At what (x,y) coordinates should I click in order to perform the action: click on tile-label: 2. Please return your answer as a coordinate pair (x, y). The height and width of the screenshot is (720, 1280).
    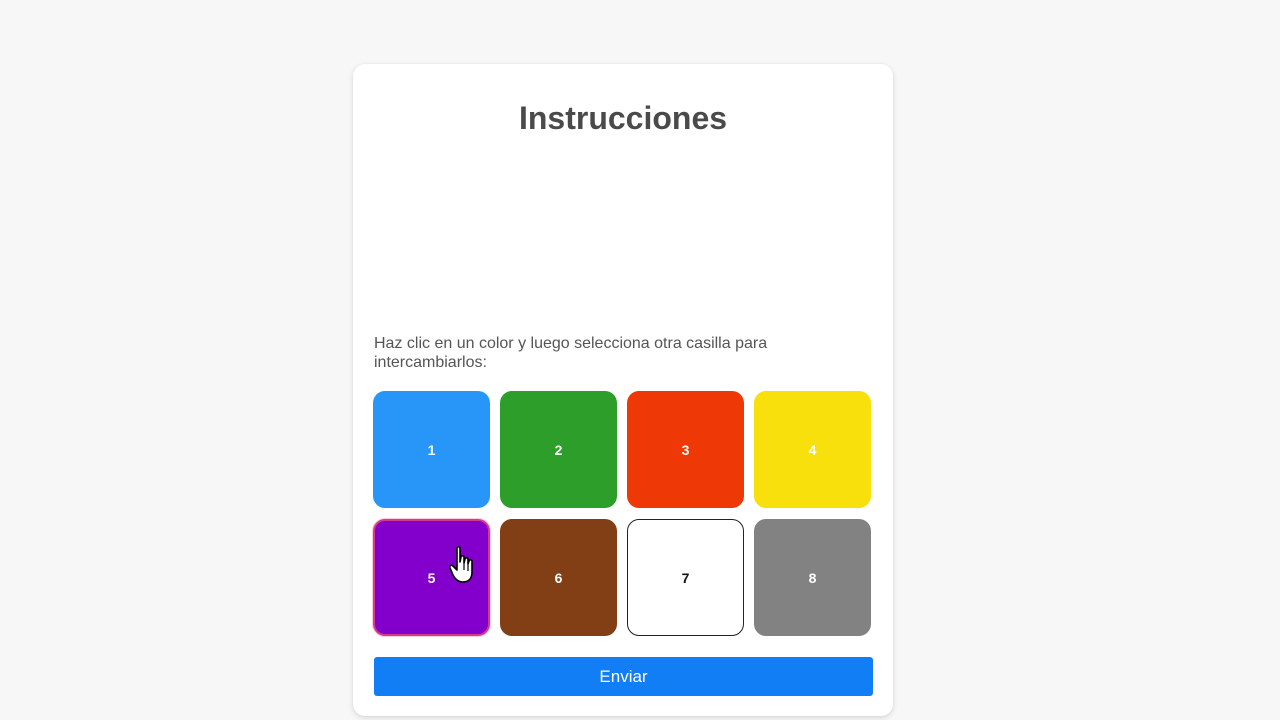
    Looking at the image, I should click on (558, 449).